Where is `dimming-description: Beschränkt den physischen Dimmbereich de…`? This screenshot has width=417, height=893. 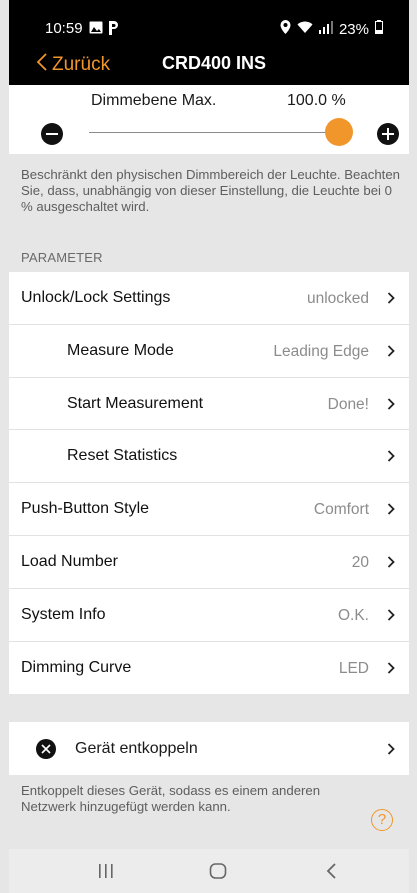 dimming-description: Beschränkt den physischen Dimmbereich de… is located at coordinates (210, 190).